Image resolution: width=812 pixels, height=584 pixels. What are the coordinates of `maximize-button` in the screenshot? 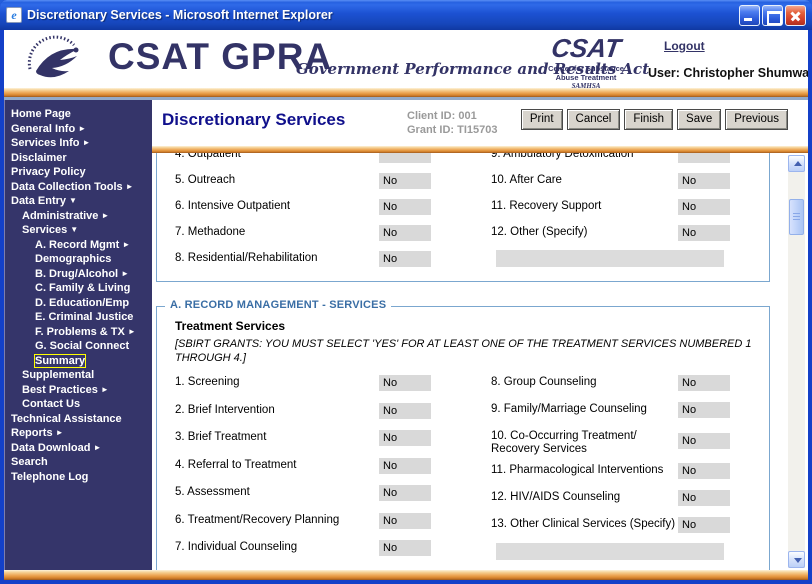 It's located at (772, 15).